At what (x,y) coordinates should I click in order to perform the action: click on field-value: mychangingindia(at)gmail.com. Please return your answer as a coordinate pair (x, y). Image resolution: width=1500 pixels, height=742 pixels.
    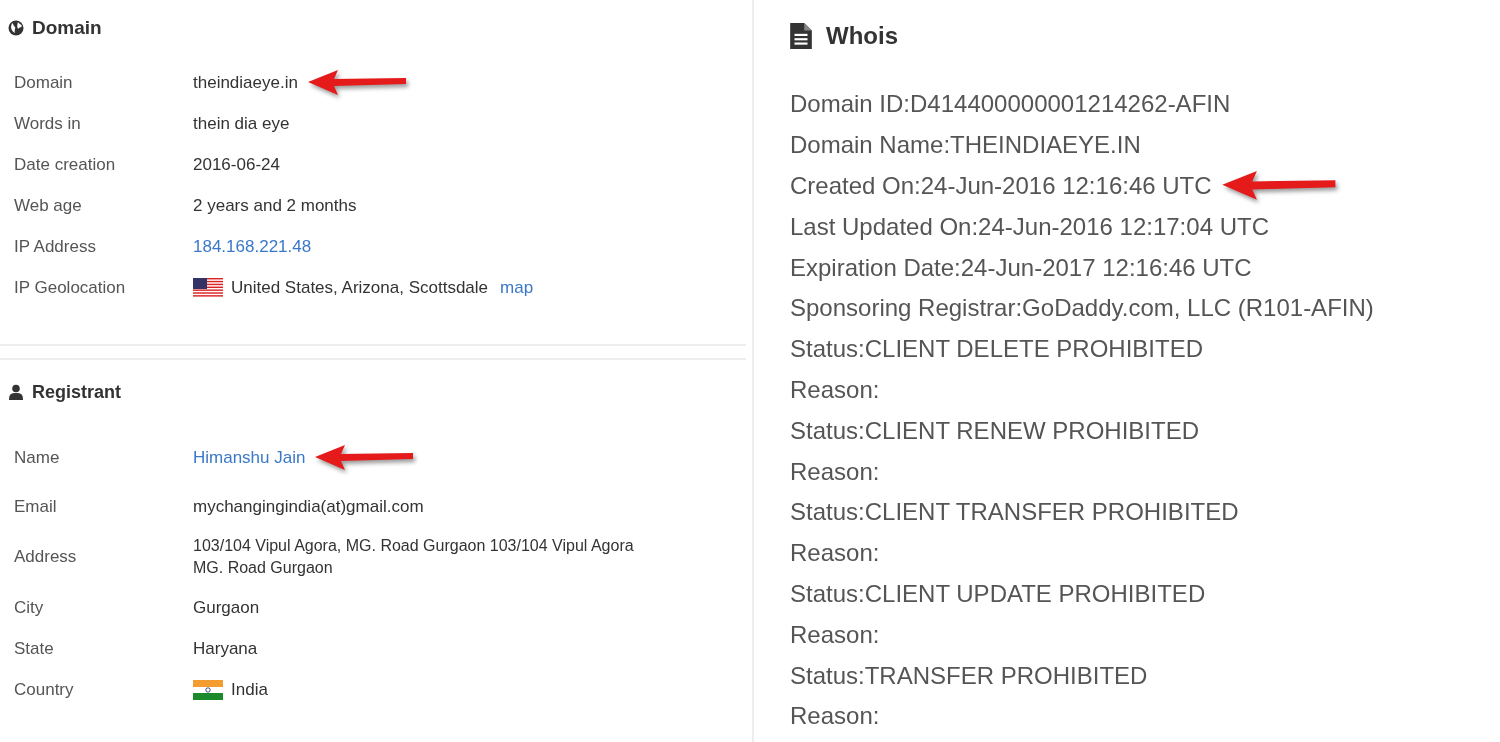
    Looking at the image, I should click on (308, 506).